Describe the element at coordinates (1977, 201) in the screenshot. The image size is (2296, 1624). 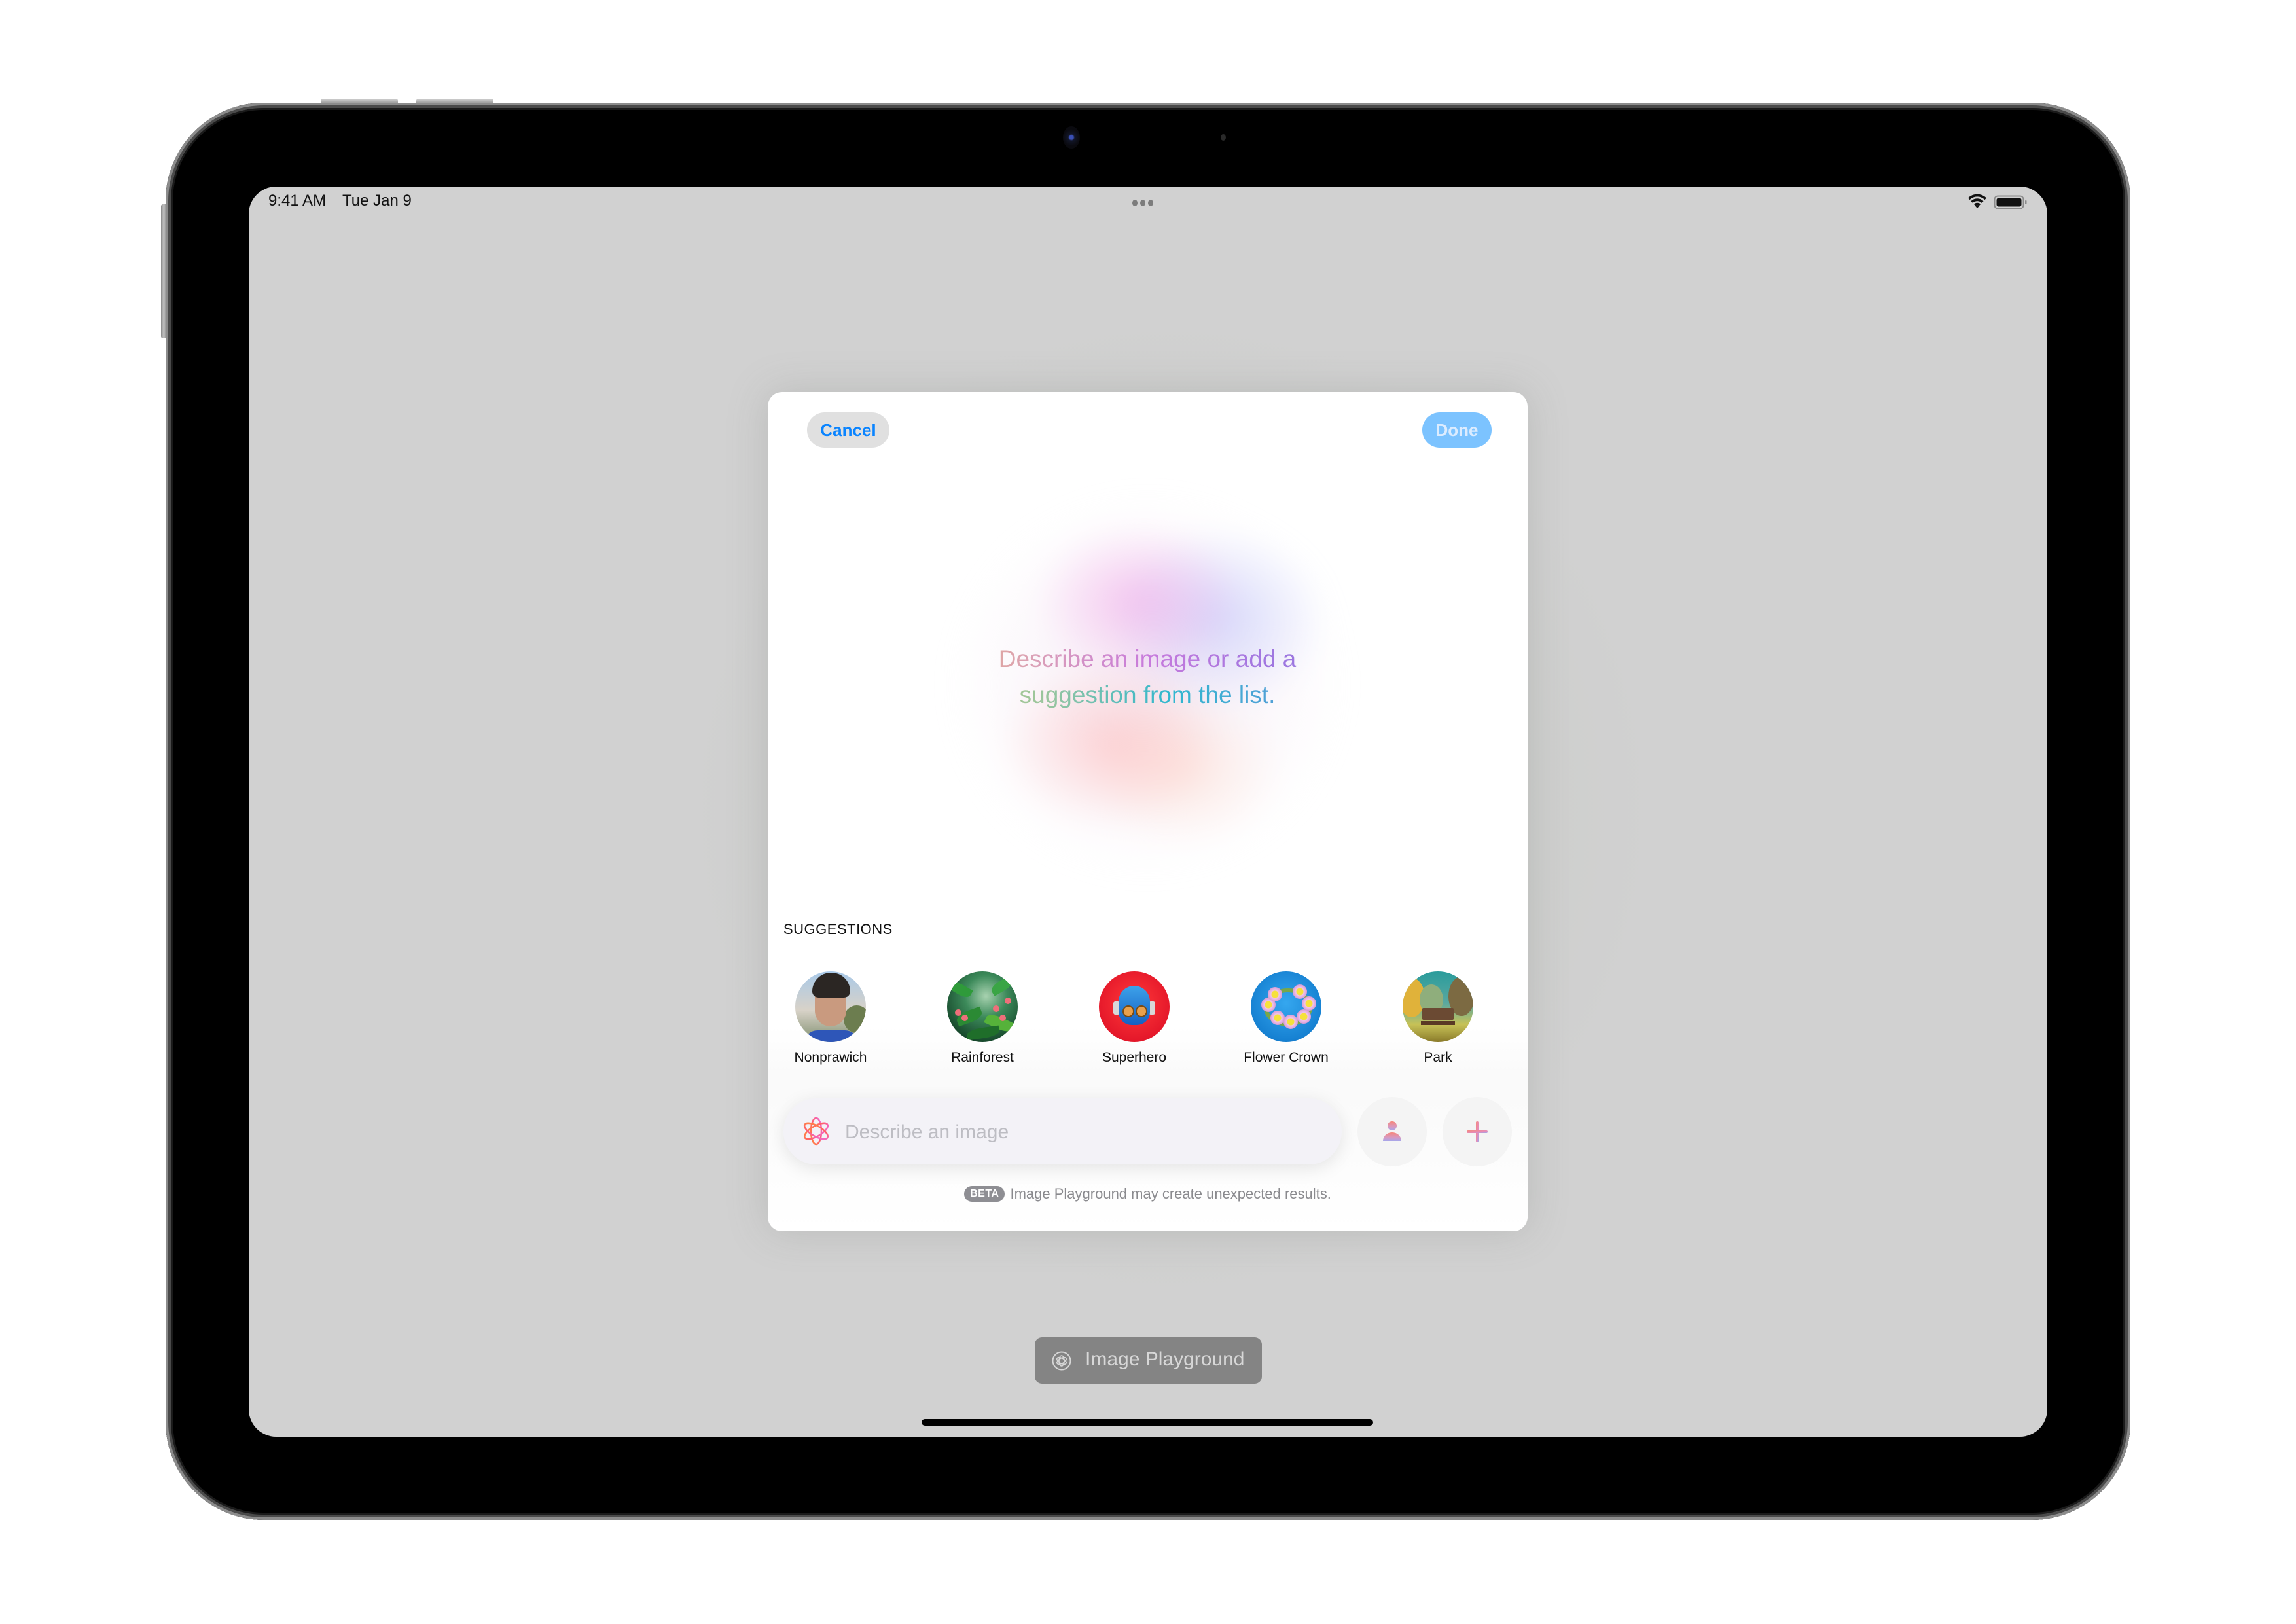
I see `wifi-icon` at that location.